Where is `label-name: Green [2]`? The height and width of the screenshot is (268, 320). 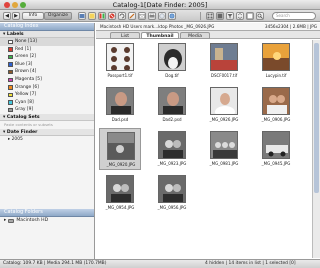
label-name: Green [2] is located at coordinates (25, 57).